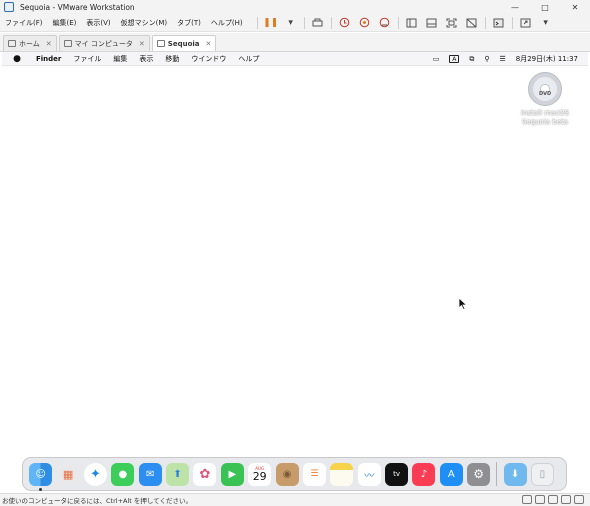 The height and width of the screenshot is (506, 590). I want to click on install-disk-item: DVD Install macOS Sequoia beta, so click(545, 99).